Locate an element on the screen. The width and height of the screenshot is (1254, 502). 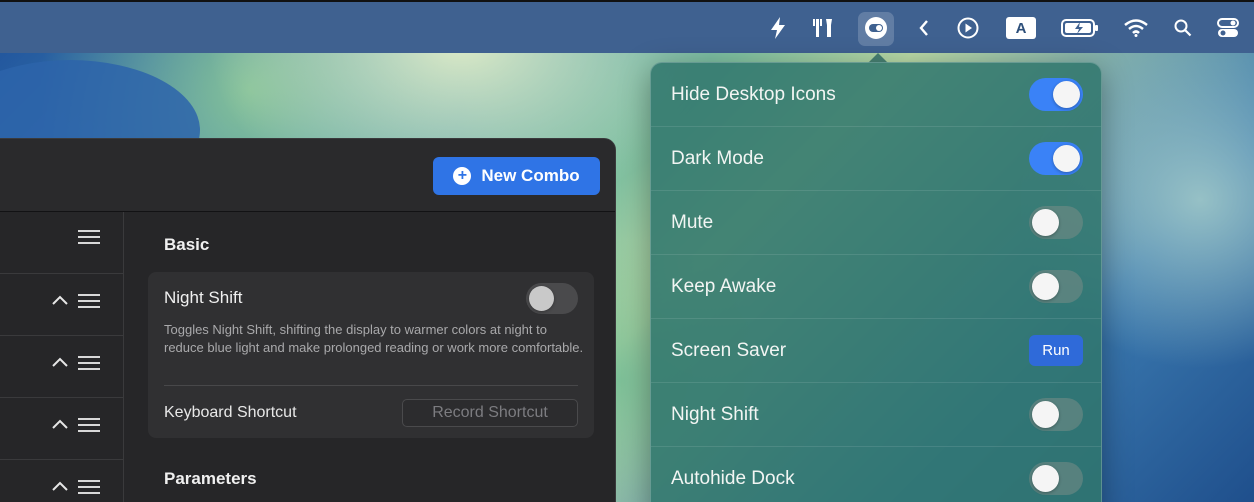
combo-sidebar is located at coordinates (62, 357).